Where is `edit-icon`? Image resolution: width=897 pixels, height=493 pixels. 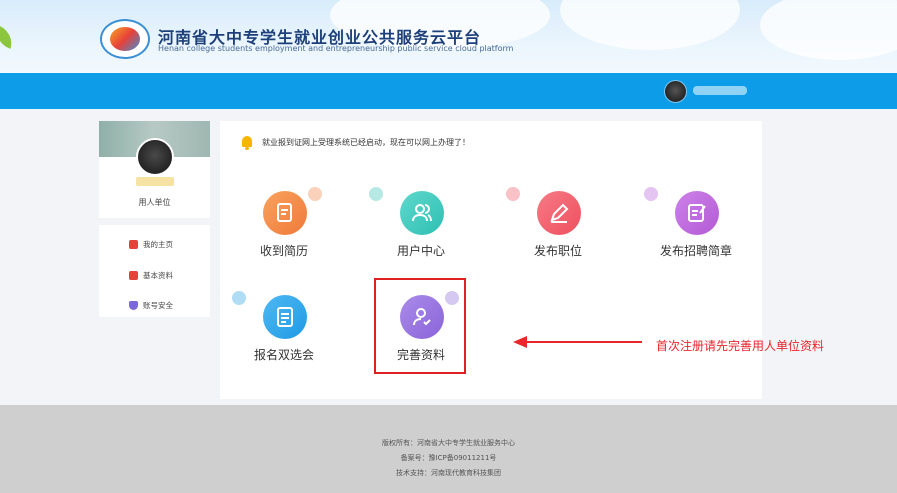
edit-icon is located at coordinates (559, 213).